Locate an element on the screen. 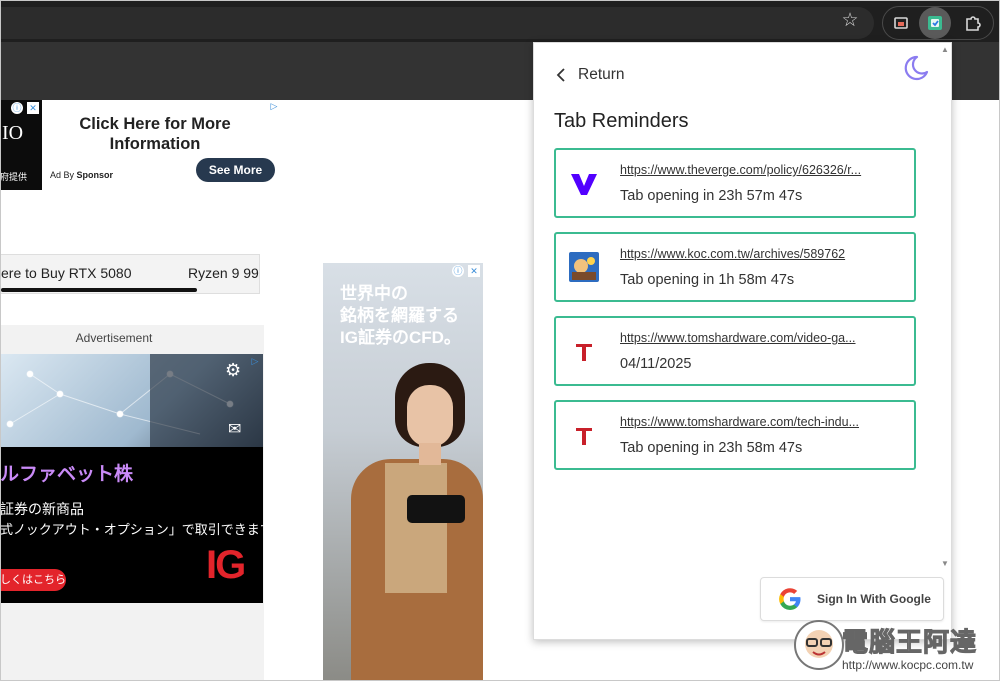 This screenshot has width=1000, height=681. scroll-down-arrow: ▼ is located at coordinates (945, 564).